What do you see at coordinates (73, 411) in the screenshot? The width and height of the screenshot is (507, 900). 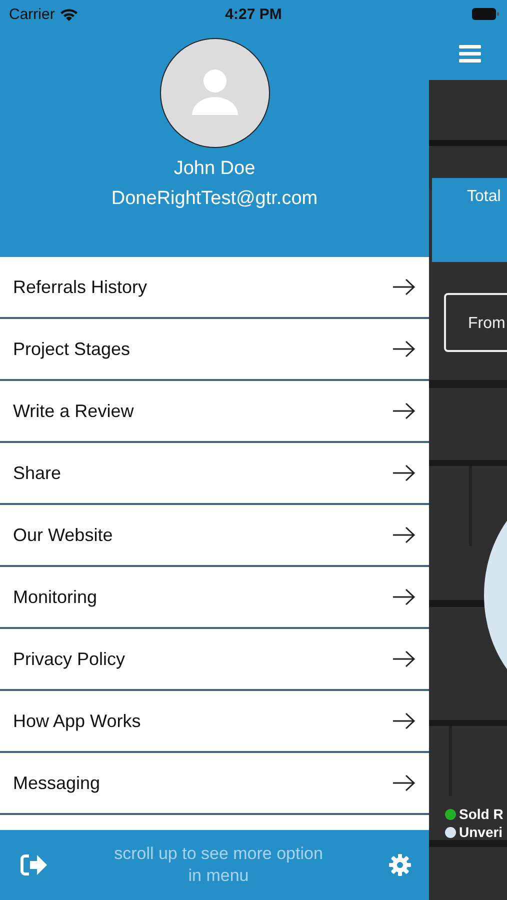 I see `menu-item-label: Write a Review` at bounding box center [73, 411].